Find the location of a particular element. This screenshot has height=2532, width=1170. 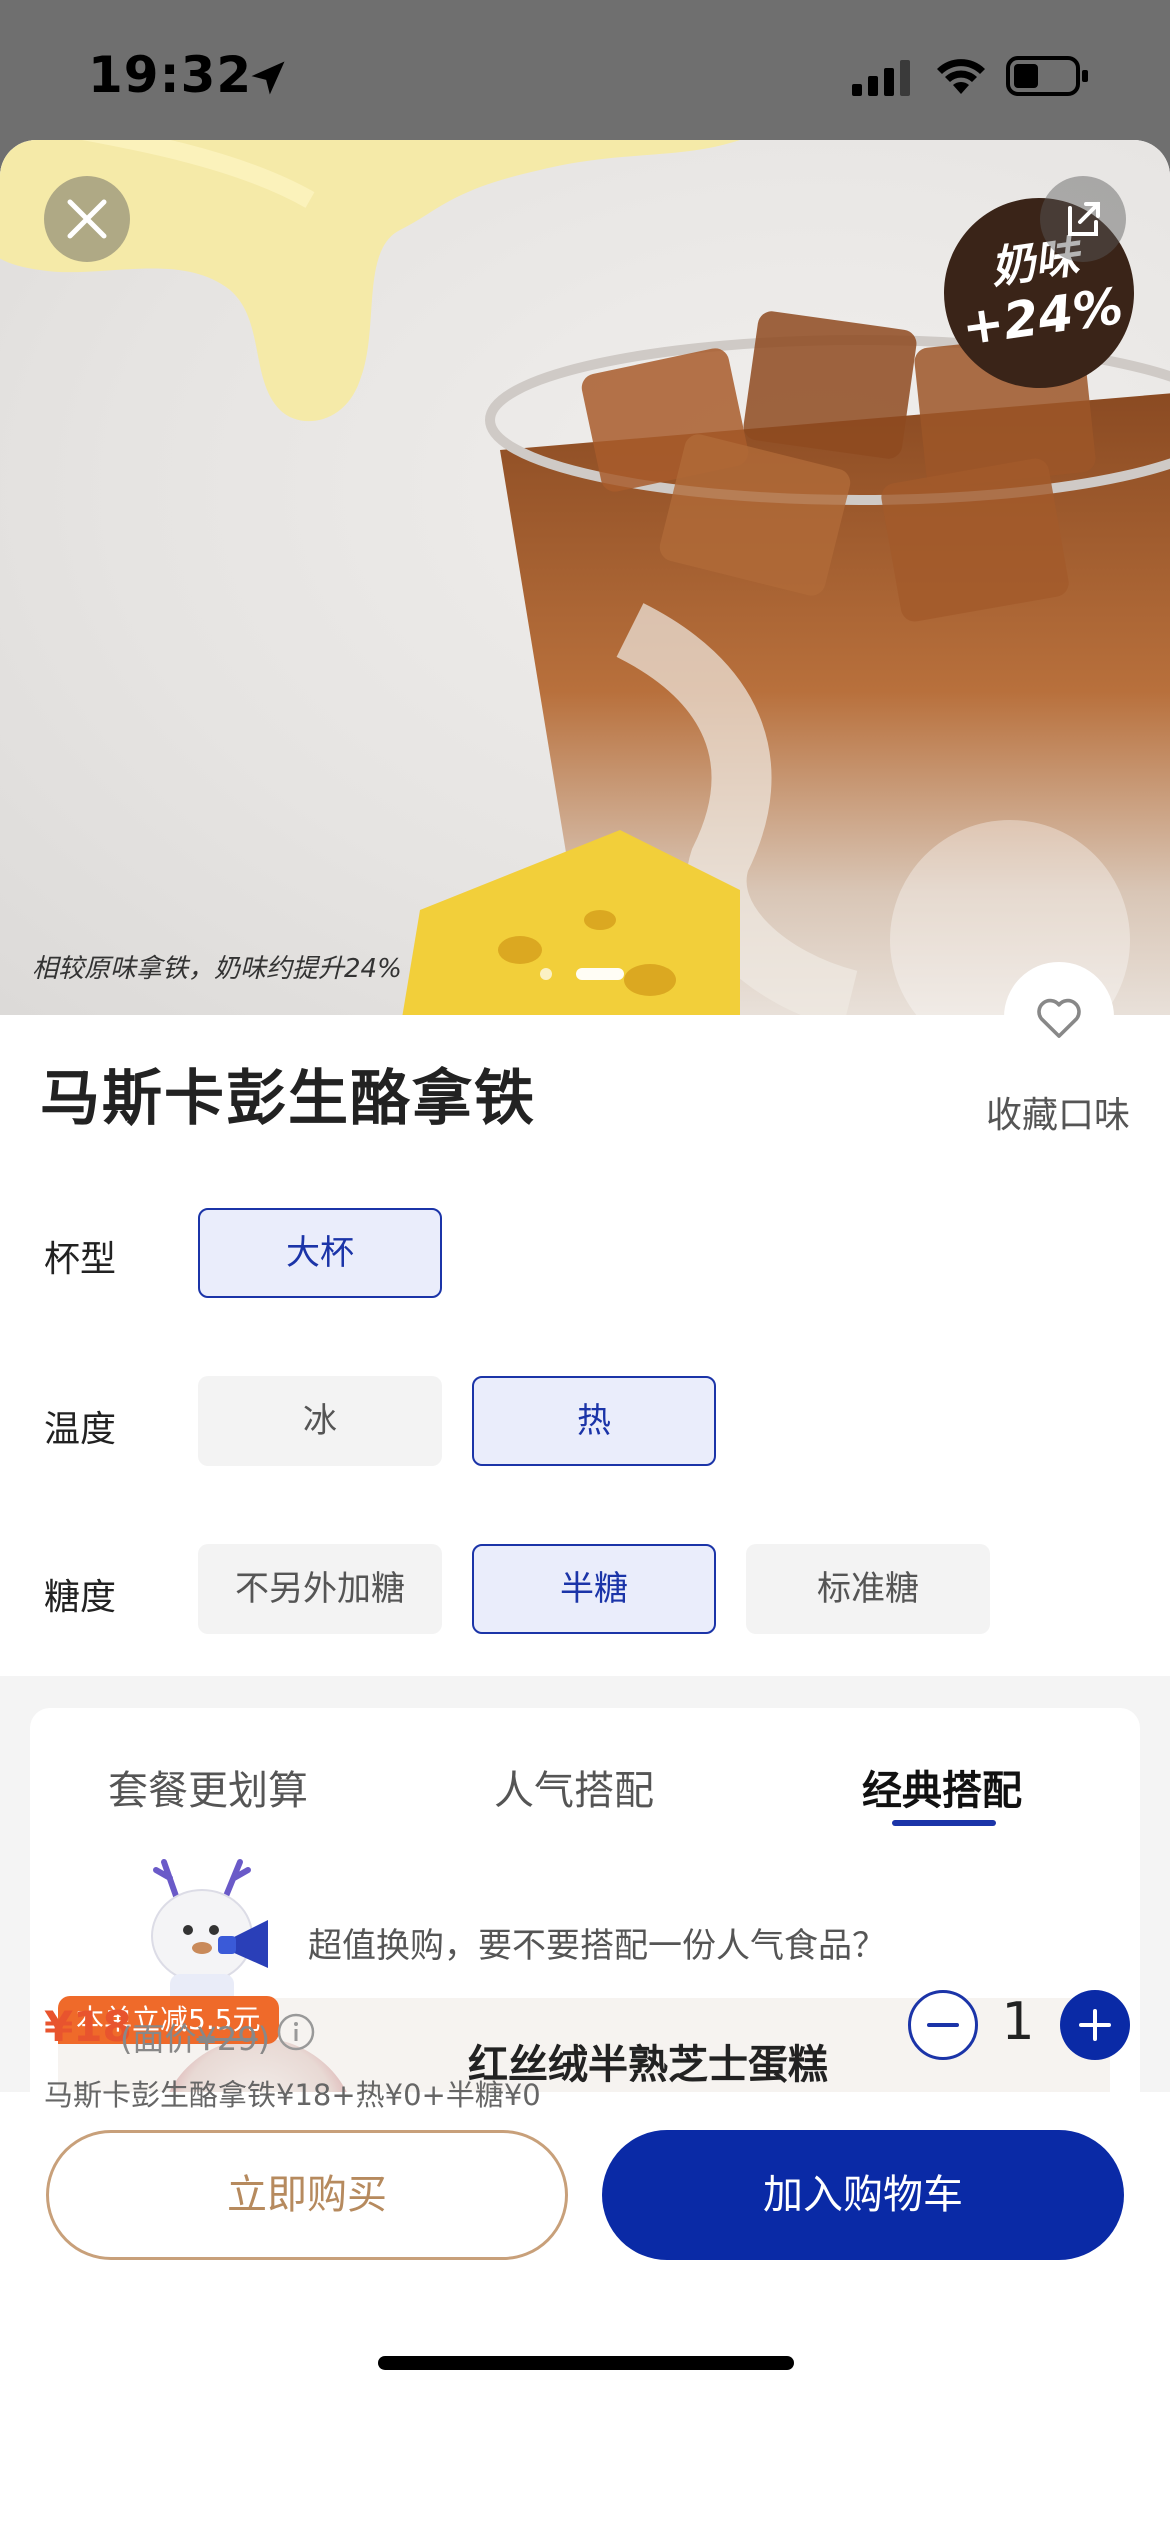

face-price-value: ¥29 is located at coordinates (227, 2039).